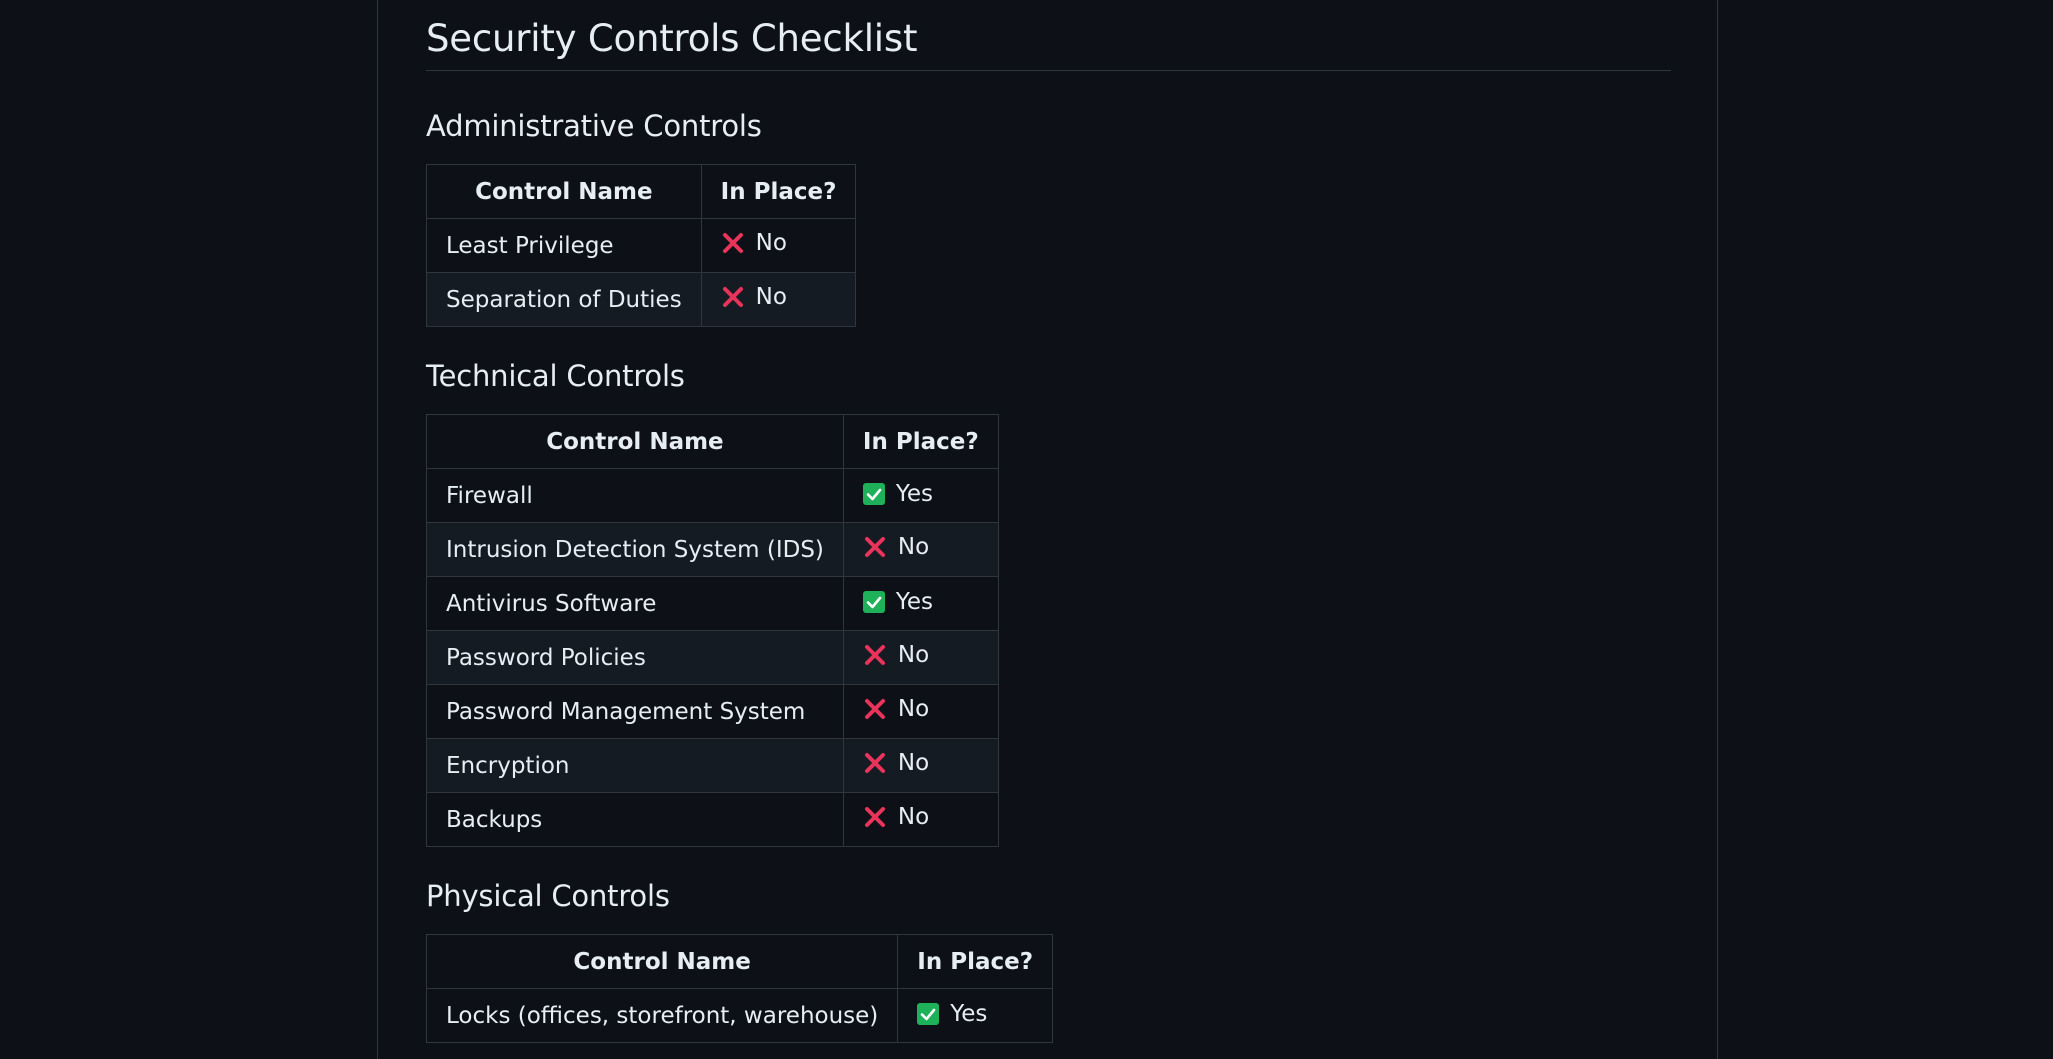 The height and width of the screenshot is (1059, 2053). Describe the element at coordinates (635, 711) in the screenshot. I see `control-name-cell: Password Management System` at that location.